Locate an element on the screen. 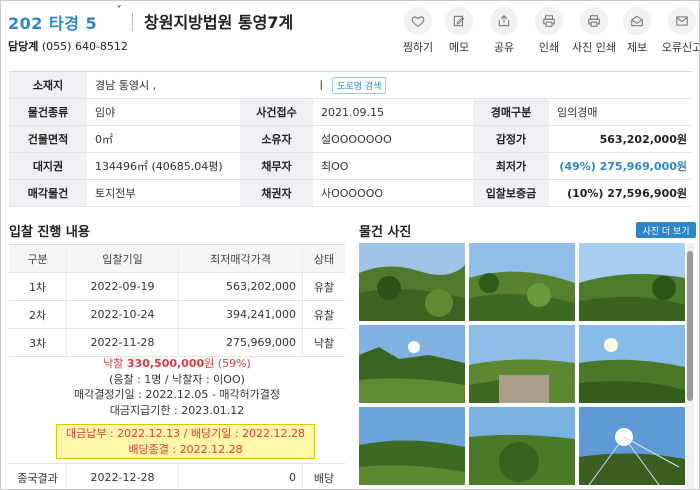 Image resolution: width=700 pixels, height=490 pixels. bidders-info: (응찰 : 1명 / 낙찰자 : 이OO) is located at coordinates (177, 379).